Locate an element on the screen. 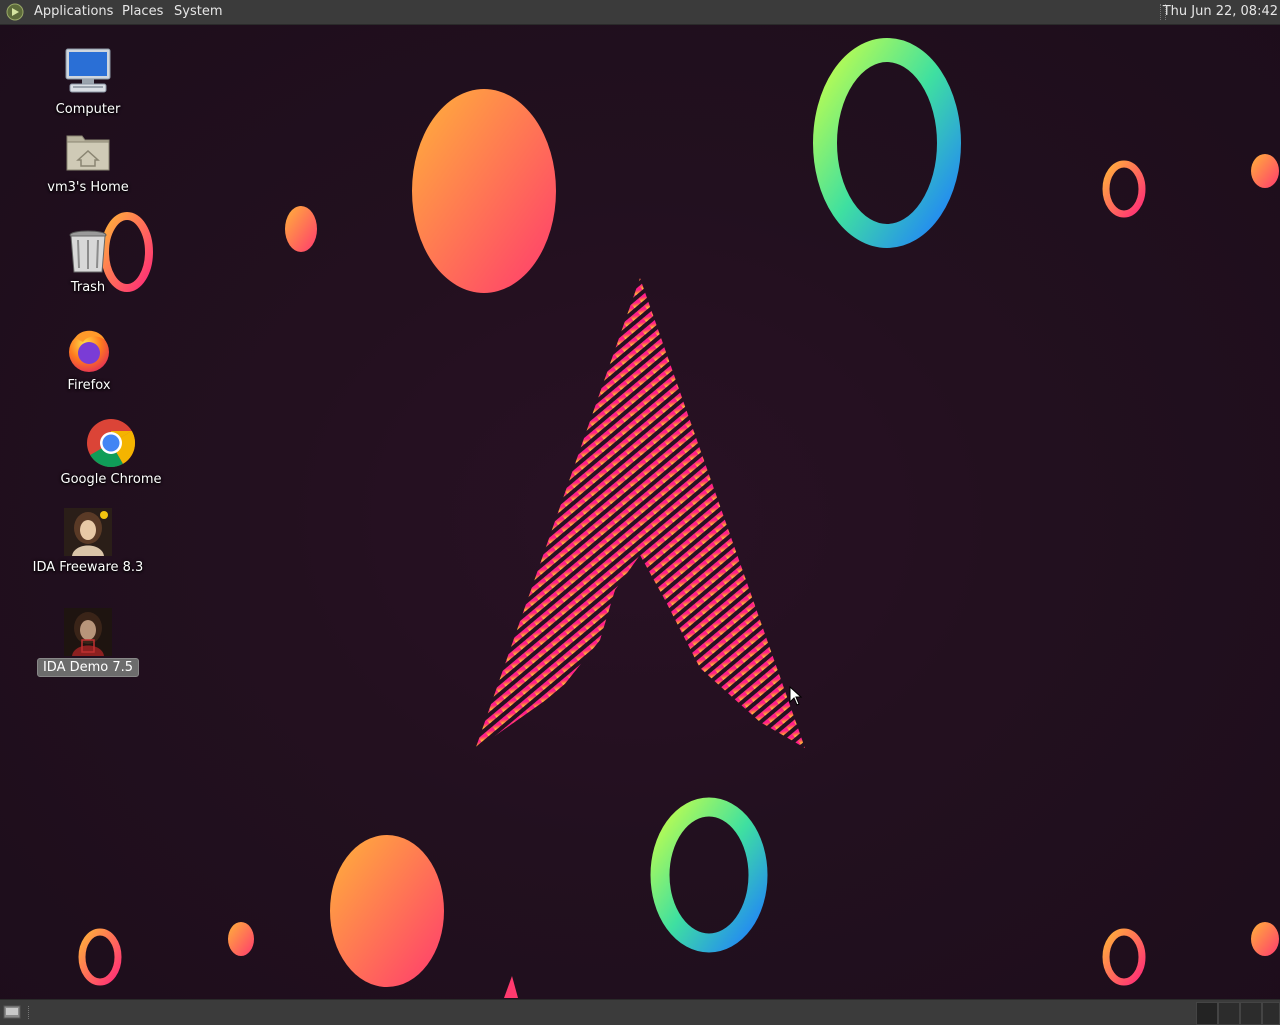 This screenshot has width=1280, height=1025. applications-menu-icon is located at coordinates (15, 12).